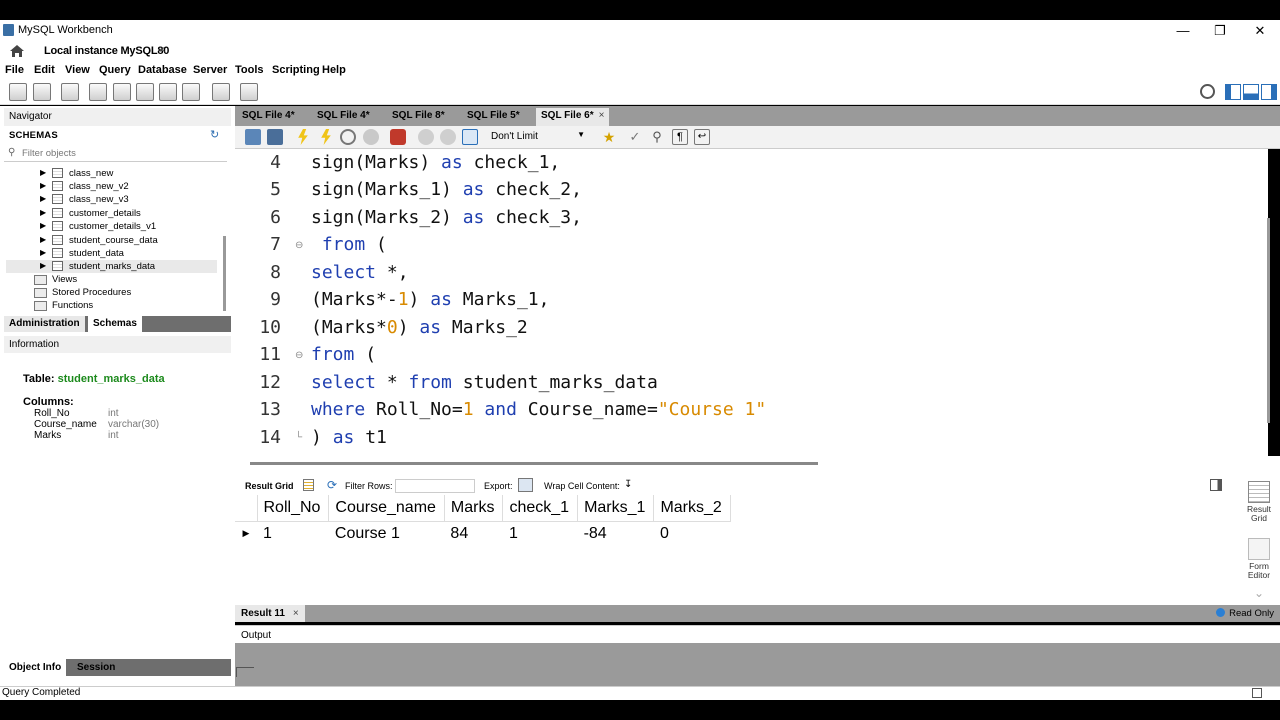  Describe the element at coordinates (111, 240) in the screenshot. I see `schema-table-item: ▶ student_course_data` at that location.